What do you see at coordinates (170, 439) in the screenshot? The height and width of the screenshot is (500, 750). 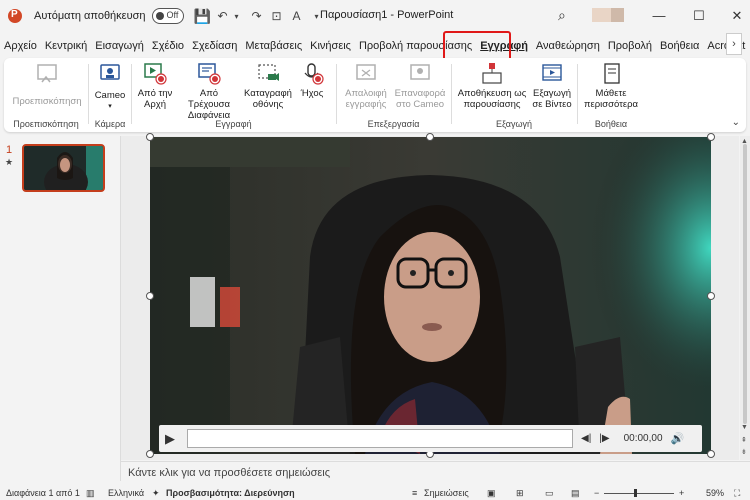 I see `play-icon: ▶` at bounding box center [170, 439].